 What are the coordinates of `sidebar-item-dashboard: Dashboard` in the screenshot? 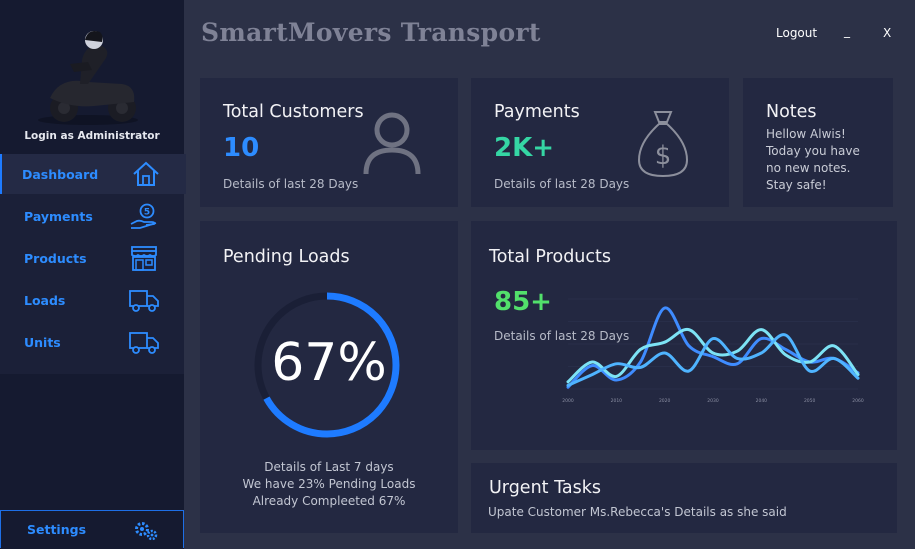 It's located at (93, 174).